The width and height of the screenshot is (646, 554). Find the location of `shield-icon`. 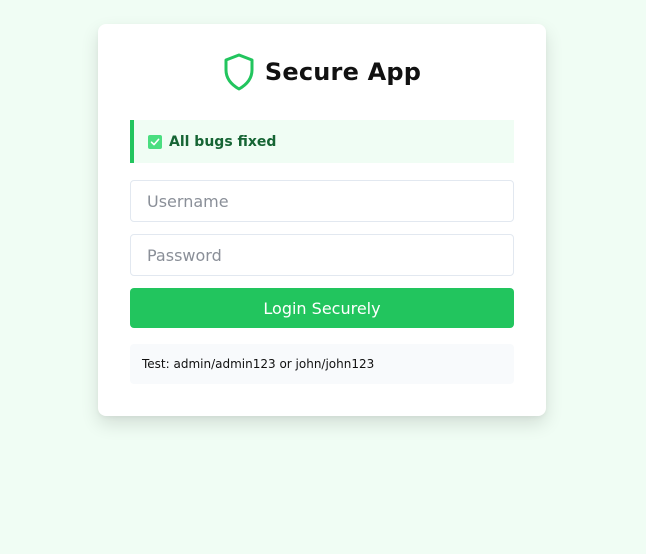

shield-icon is located at coordinates (239, 72).